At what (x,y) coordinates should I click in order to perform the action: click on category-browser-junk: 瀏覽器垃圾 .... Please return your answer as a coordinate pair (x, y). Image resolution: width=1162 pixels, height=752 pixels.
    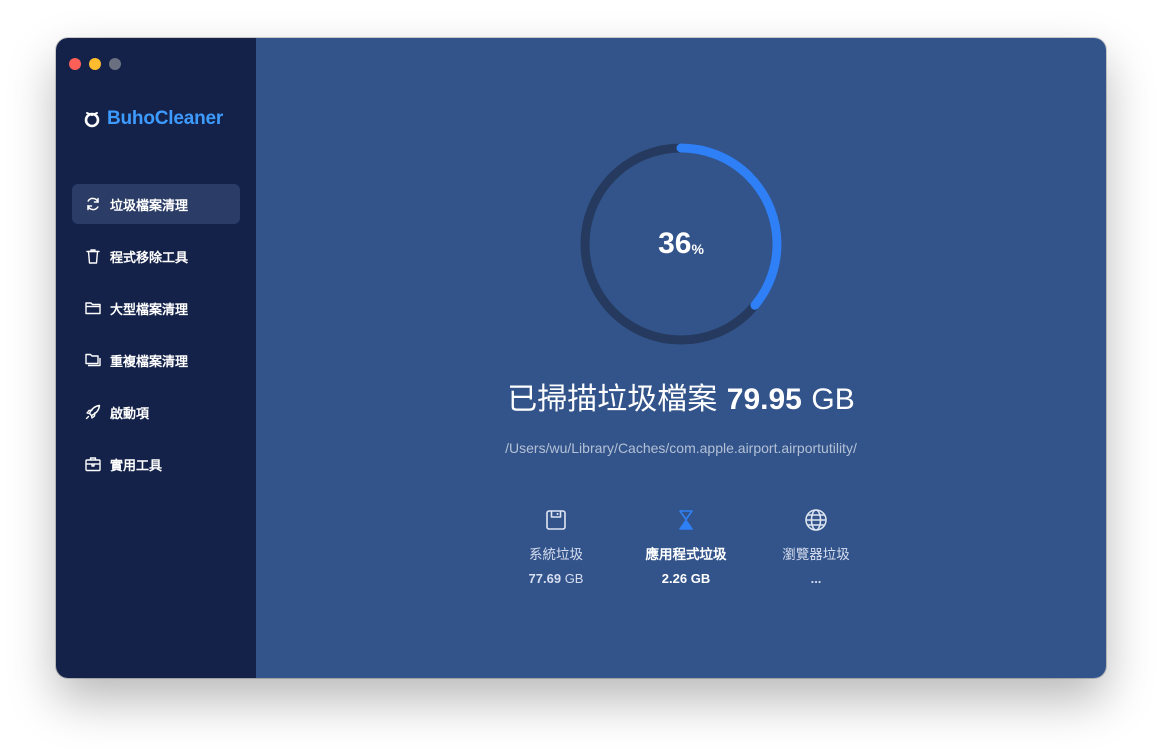
    Looking at the image, I should click on (816, 546).